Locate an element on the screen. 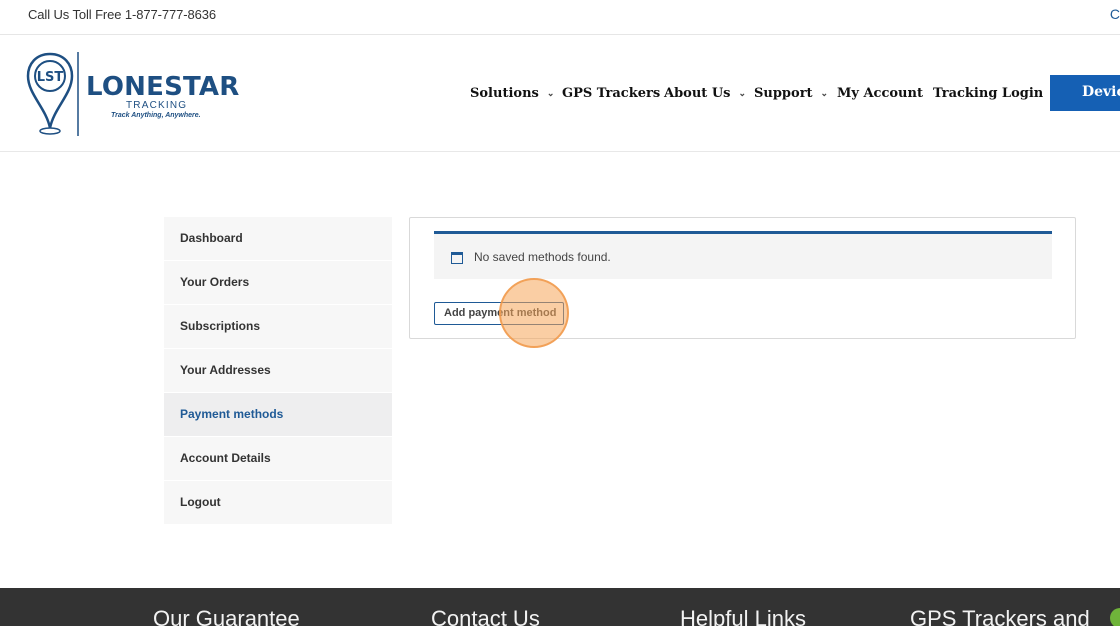  logo-sub-text: TRACKING is located at coordinates (157, 105).